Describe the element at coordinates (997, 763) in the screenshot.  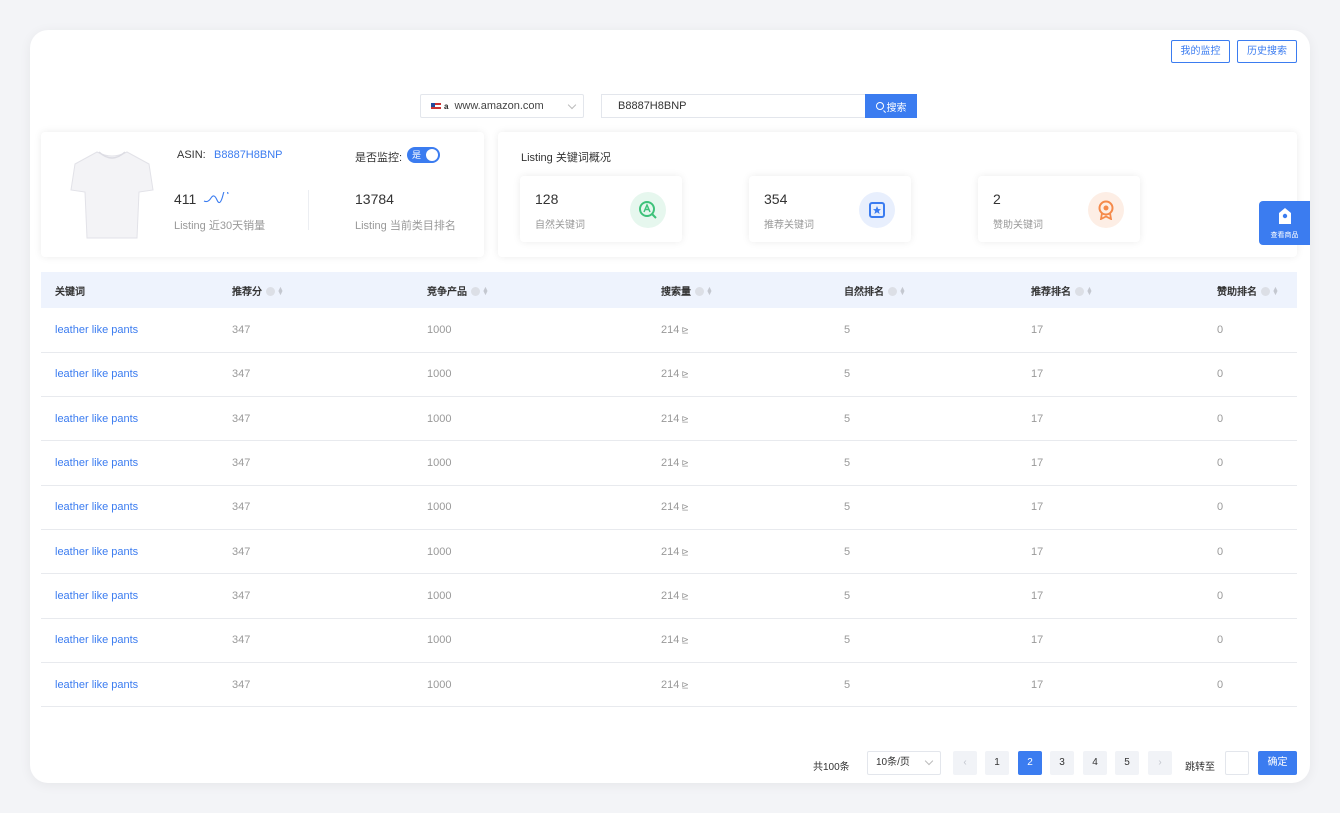
I see `page-button-1: 1` at that location.